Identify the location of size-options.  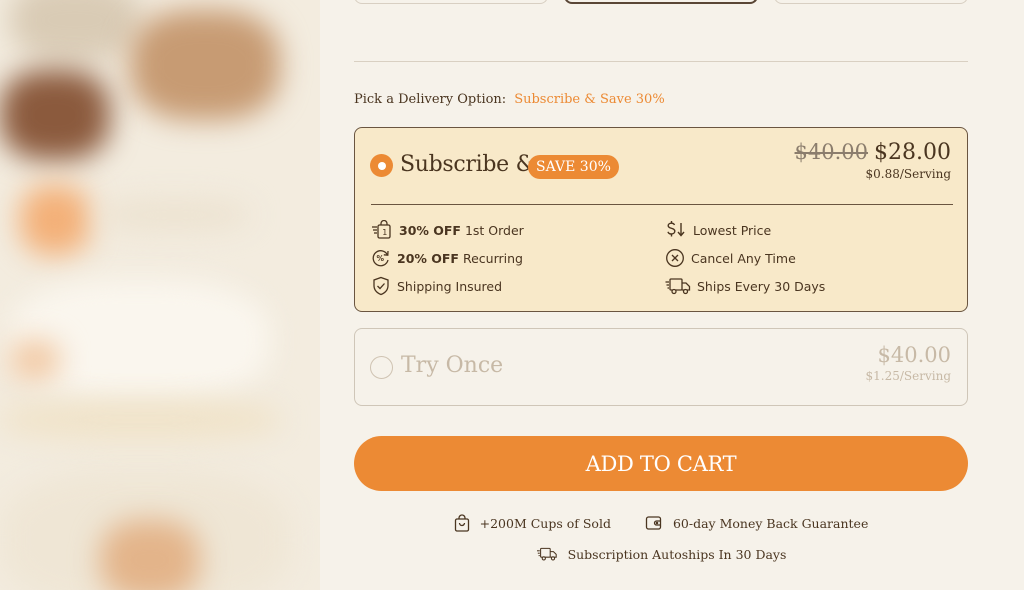
(661, 2).